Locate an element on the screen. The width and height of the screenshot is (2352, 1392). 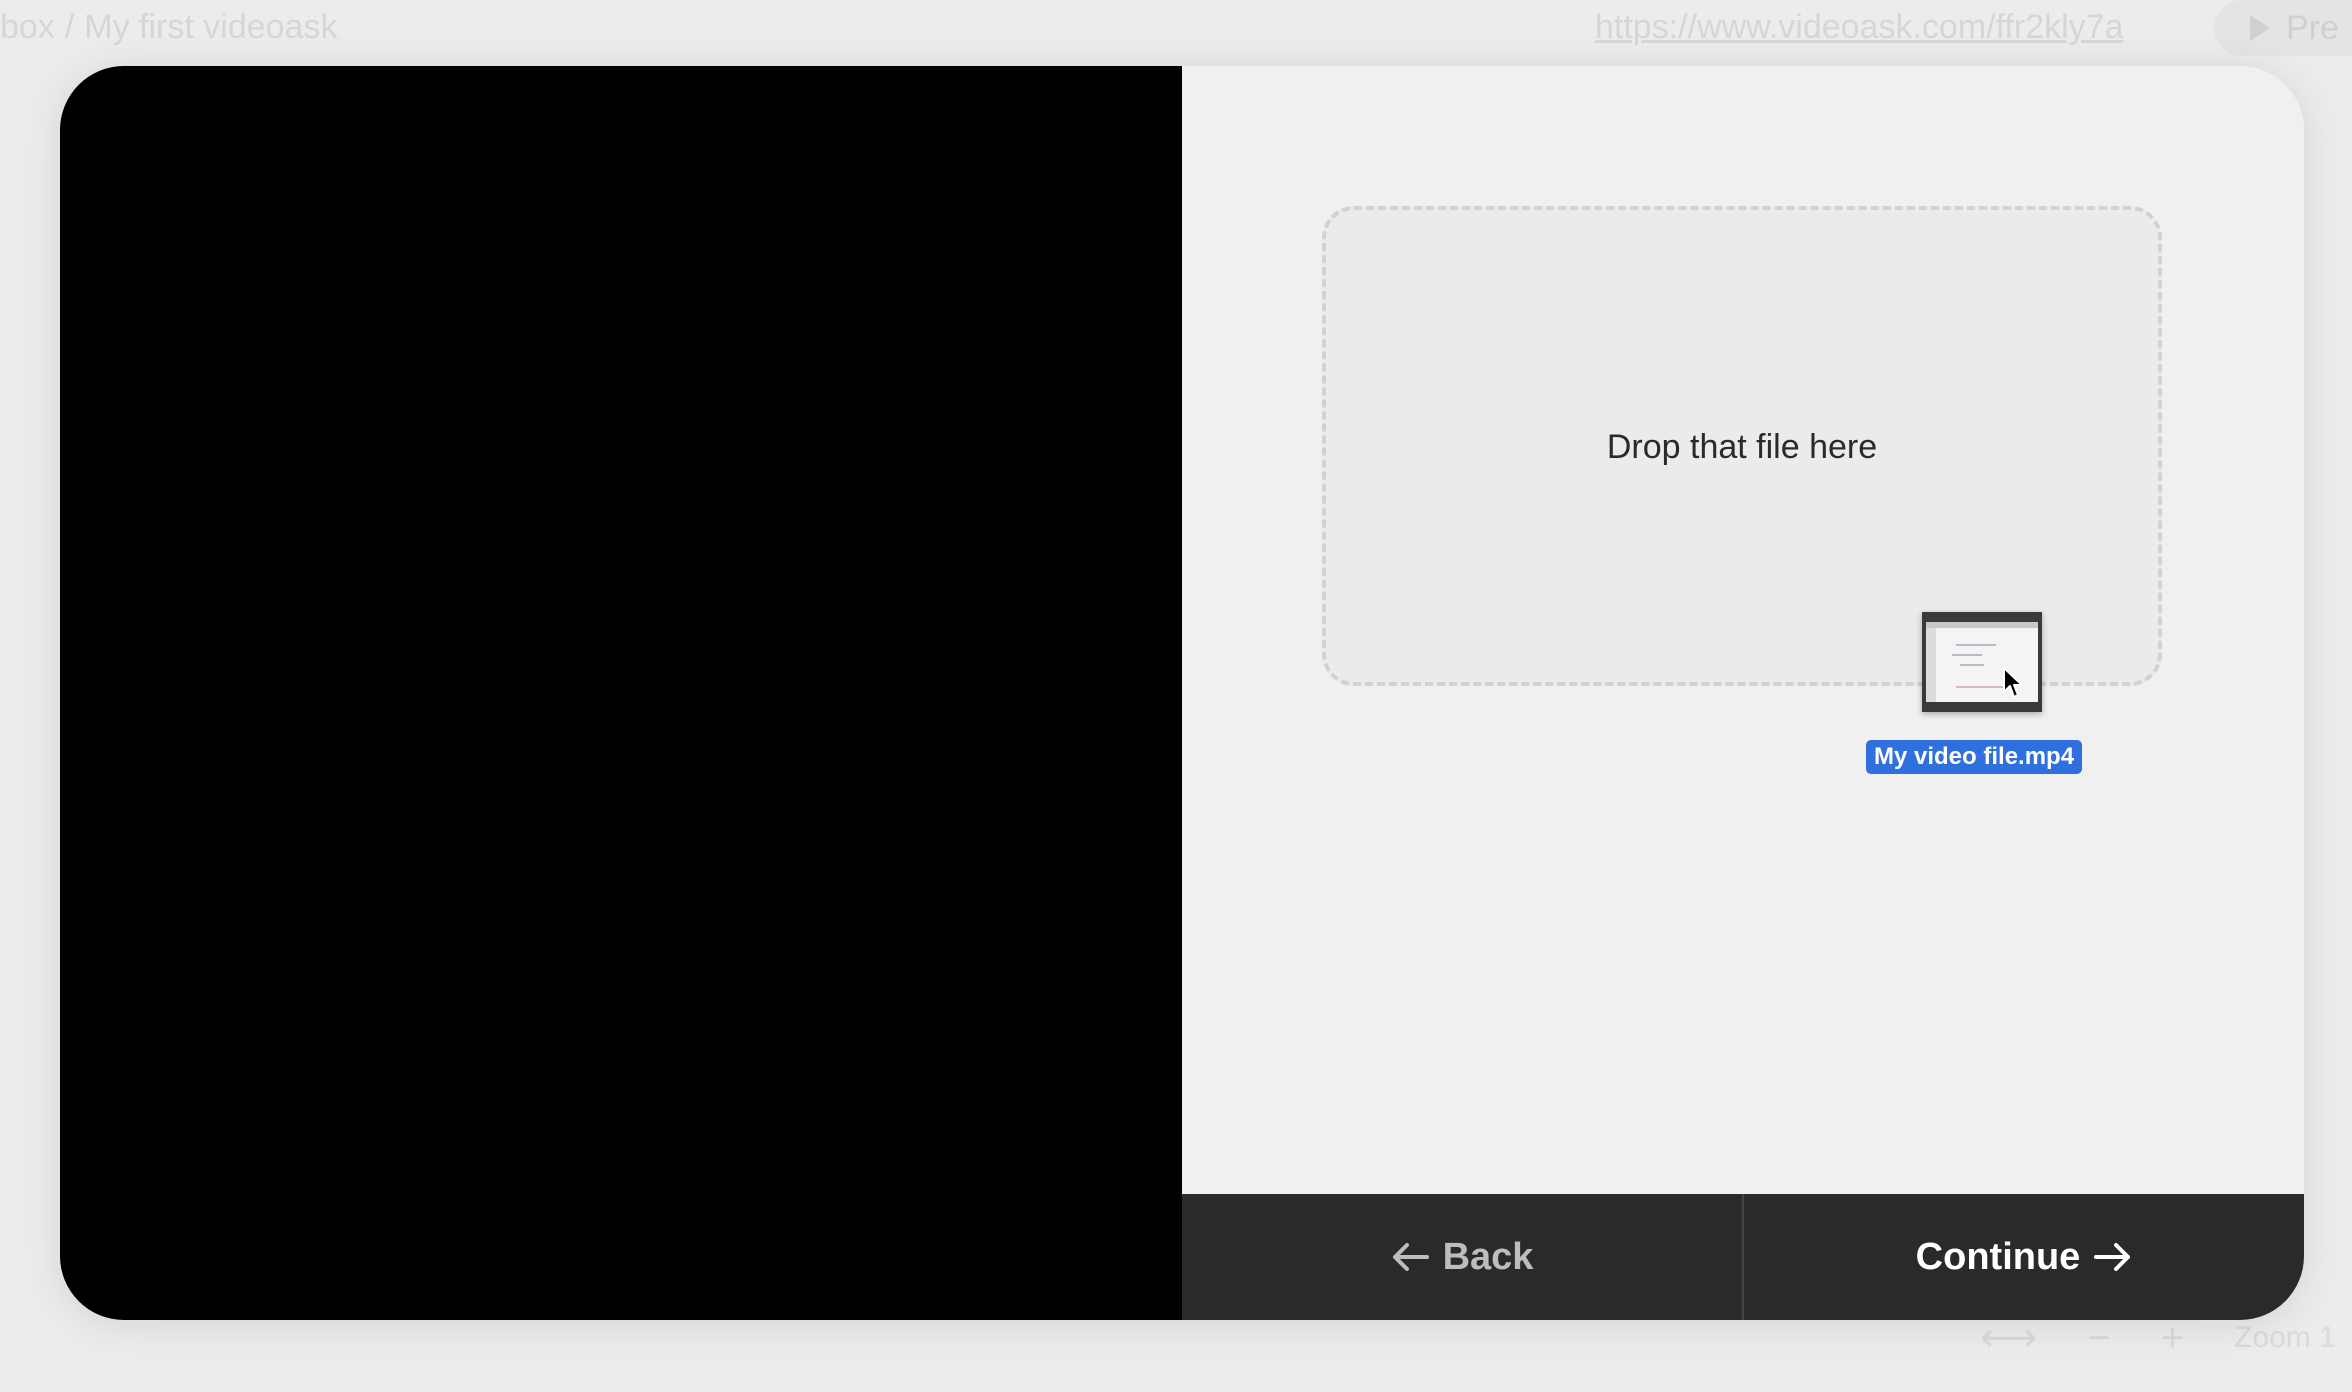
continue-label: Continue is located at coordinates (1998, 1256).